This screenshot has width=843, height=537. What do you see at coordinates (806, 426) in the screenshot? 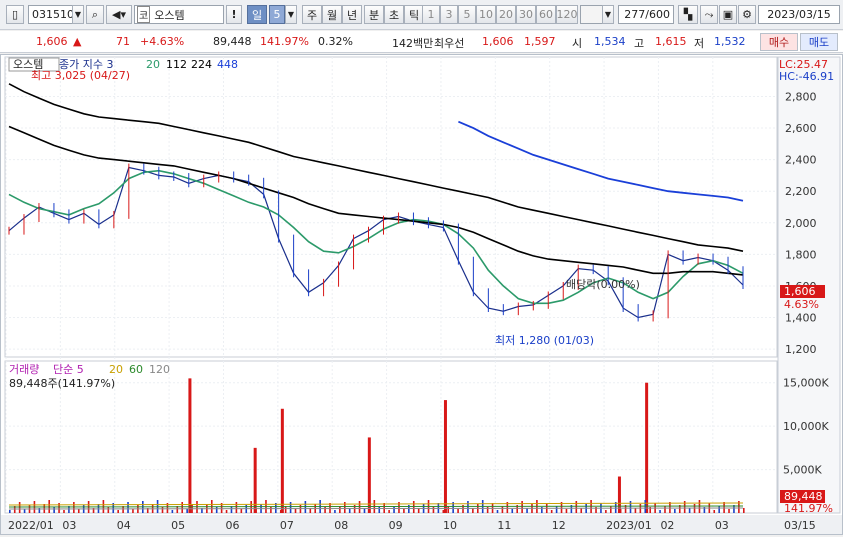
I see `y-tick-label: 10,000K` at bounding box center [806, 426].